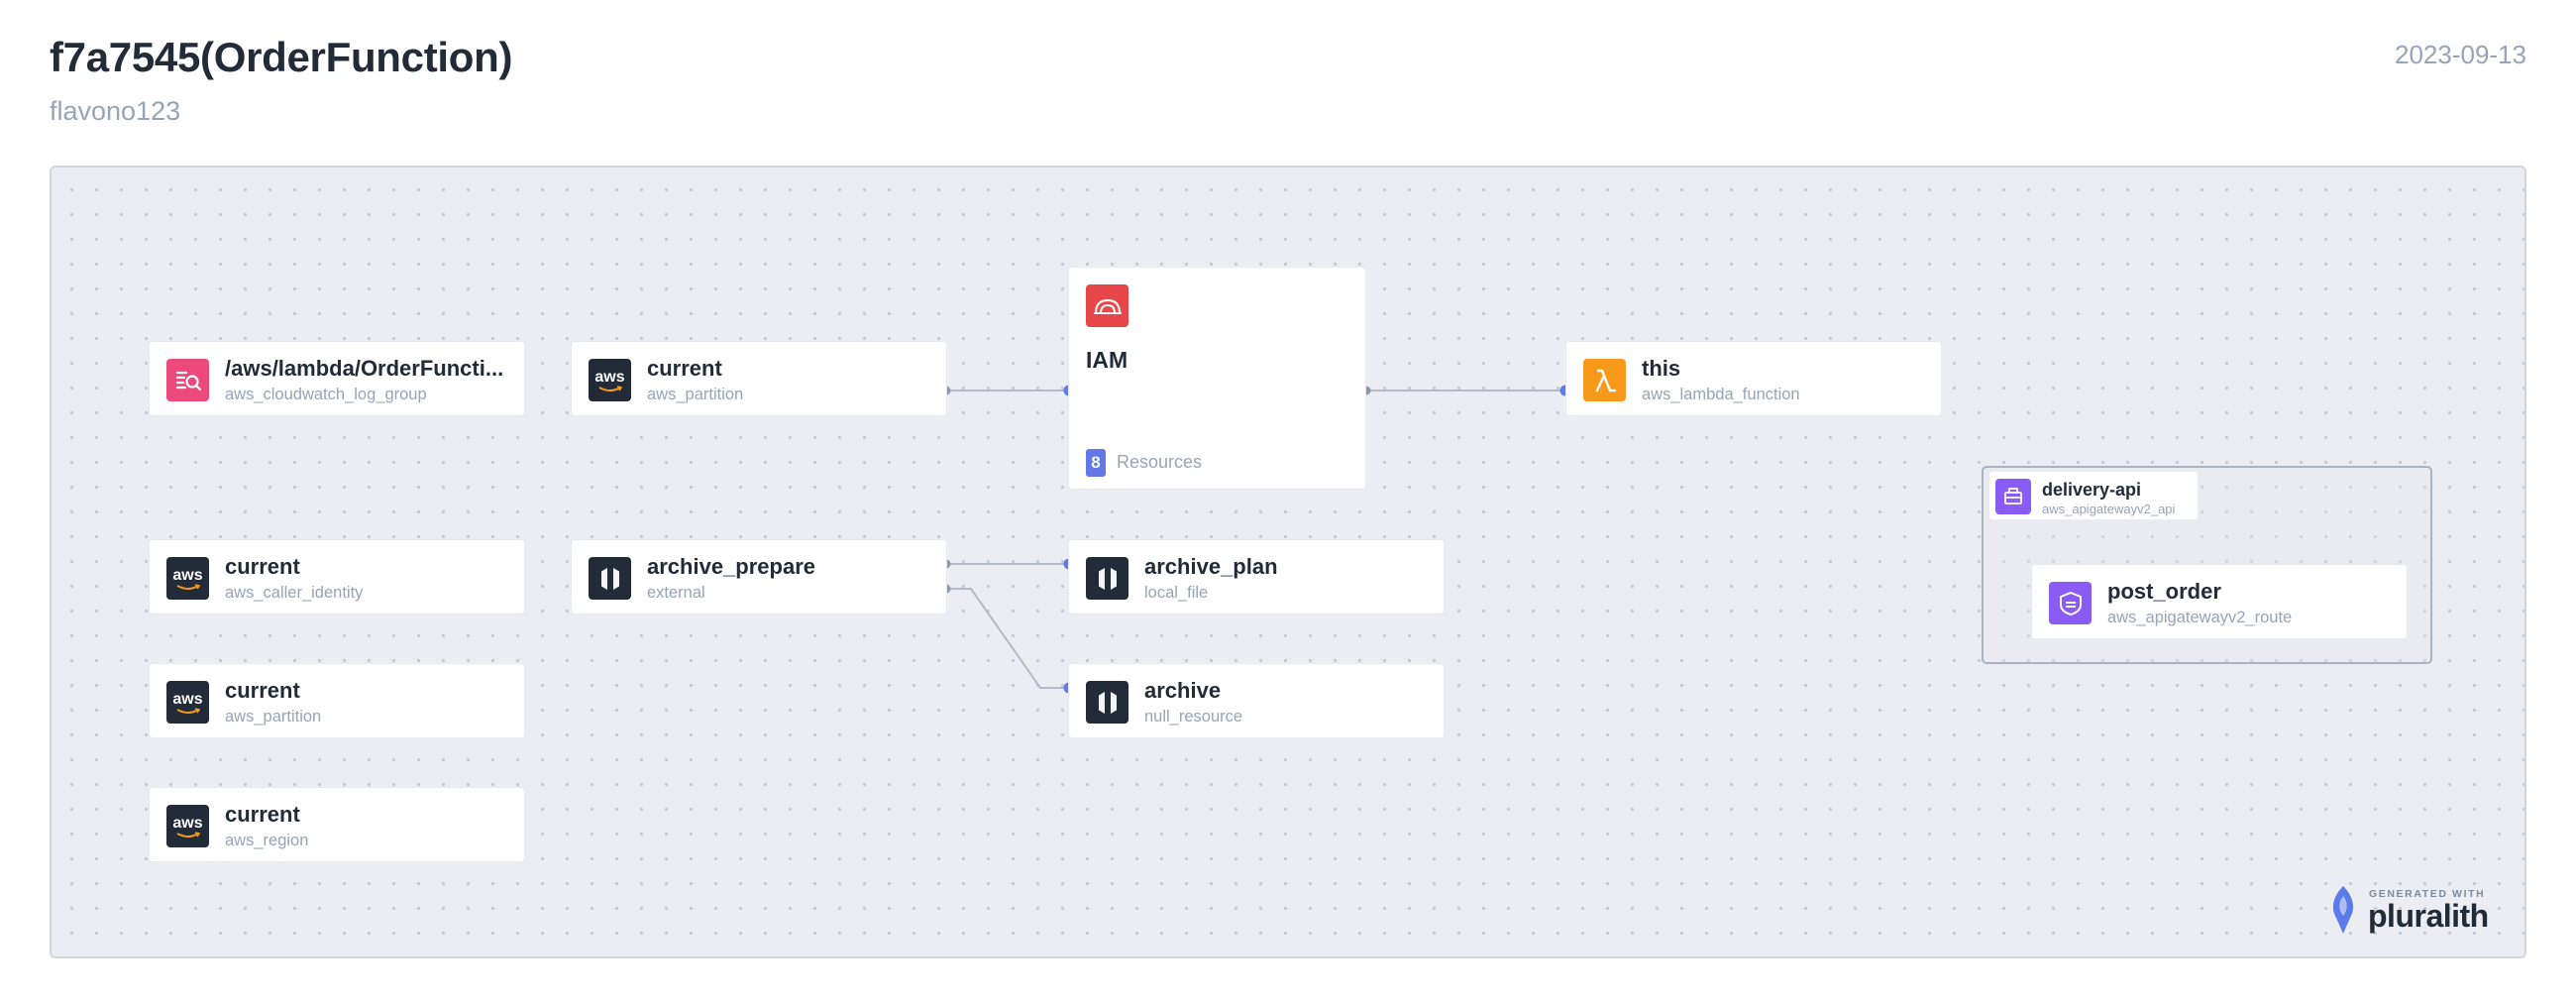 The width and height of the screenshot is (2576, 1008). Describe the element at coordinates (2092, 490) in the screenshot. I see `group-name: delivery-api` at that location.